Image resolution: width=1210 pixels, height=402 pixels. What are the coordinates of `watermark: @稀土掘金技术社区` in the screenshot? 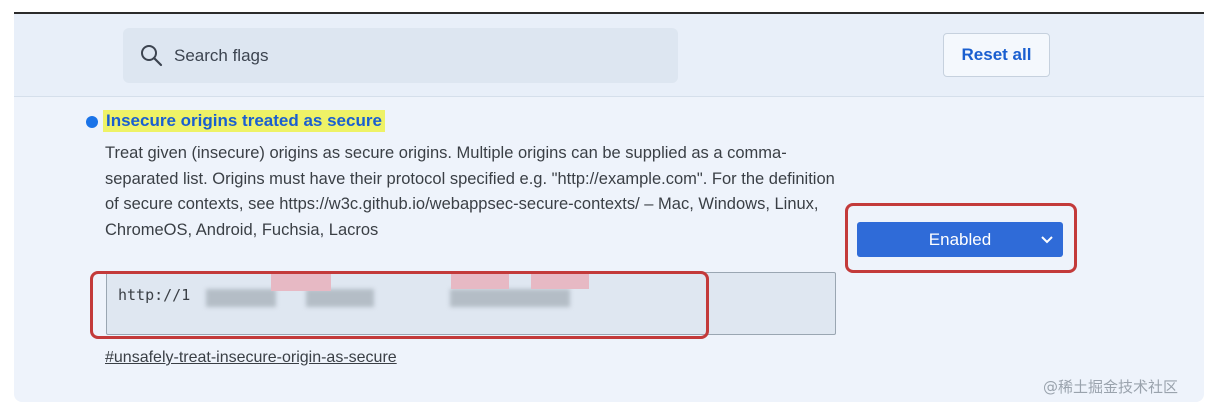 It's located at (1111, 387).